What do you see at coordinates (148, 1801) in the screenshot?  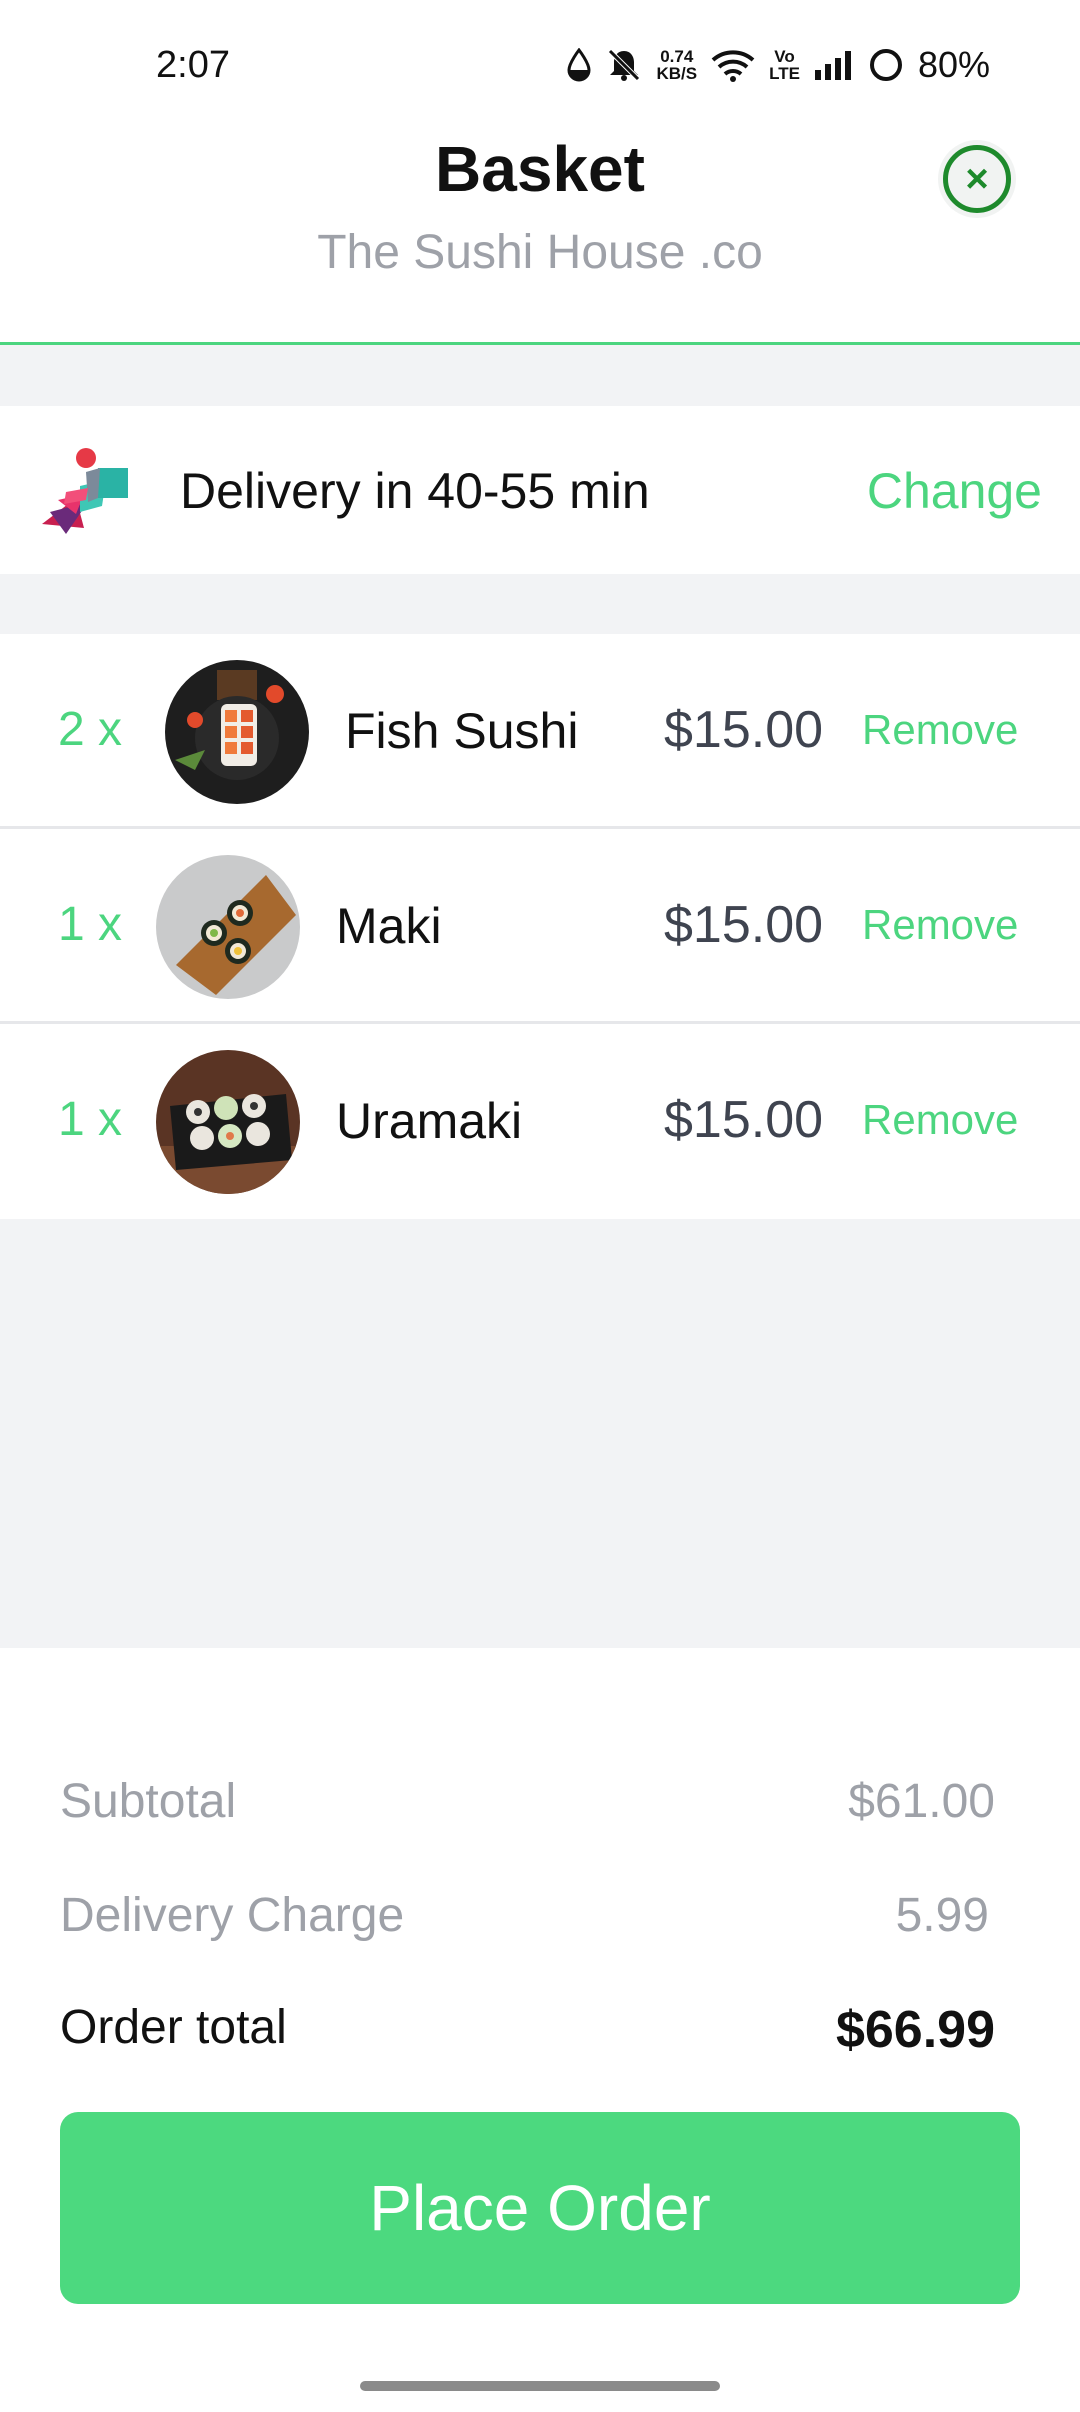 I see `subtotal-label: Subtotal` at bounding box center [148, 1801].